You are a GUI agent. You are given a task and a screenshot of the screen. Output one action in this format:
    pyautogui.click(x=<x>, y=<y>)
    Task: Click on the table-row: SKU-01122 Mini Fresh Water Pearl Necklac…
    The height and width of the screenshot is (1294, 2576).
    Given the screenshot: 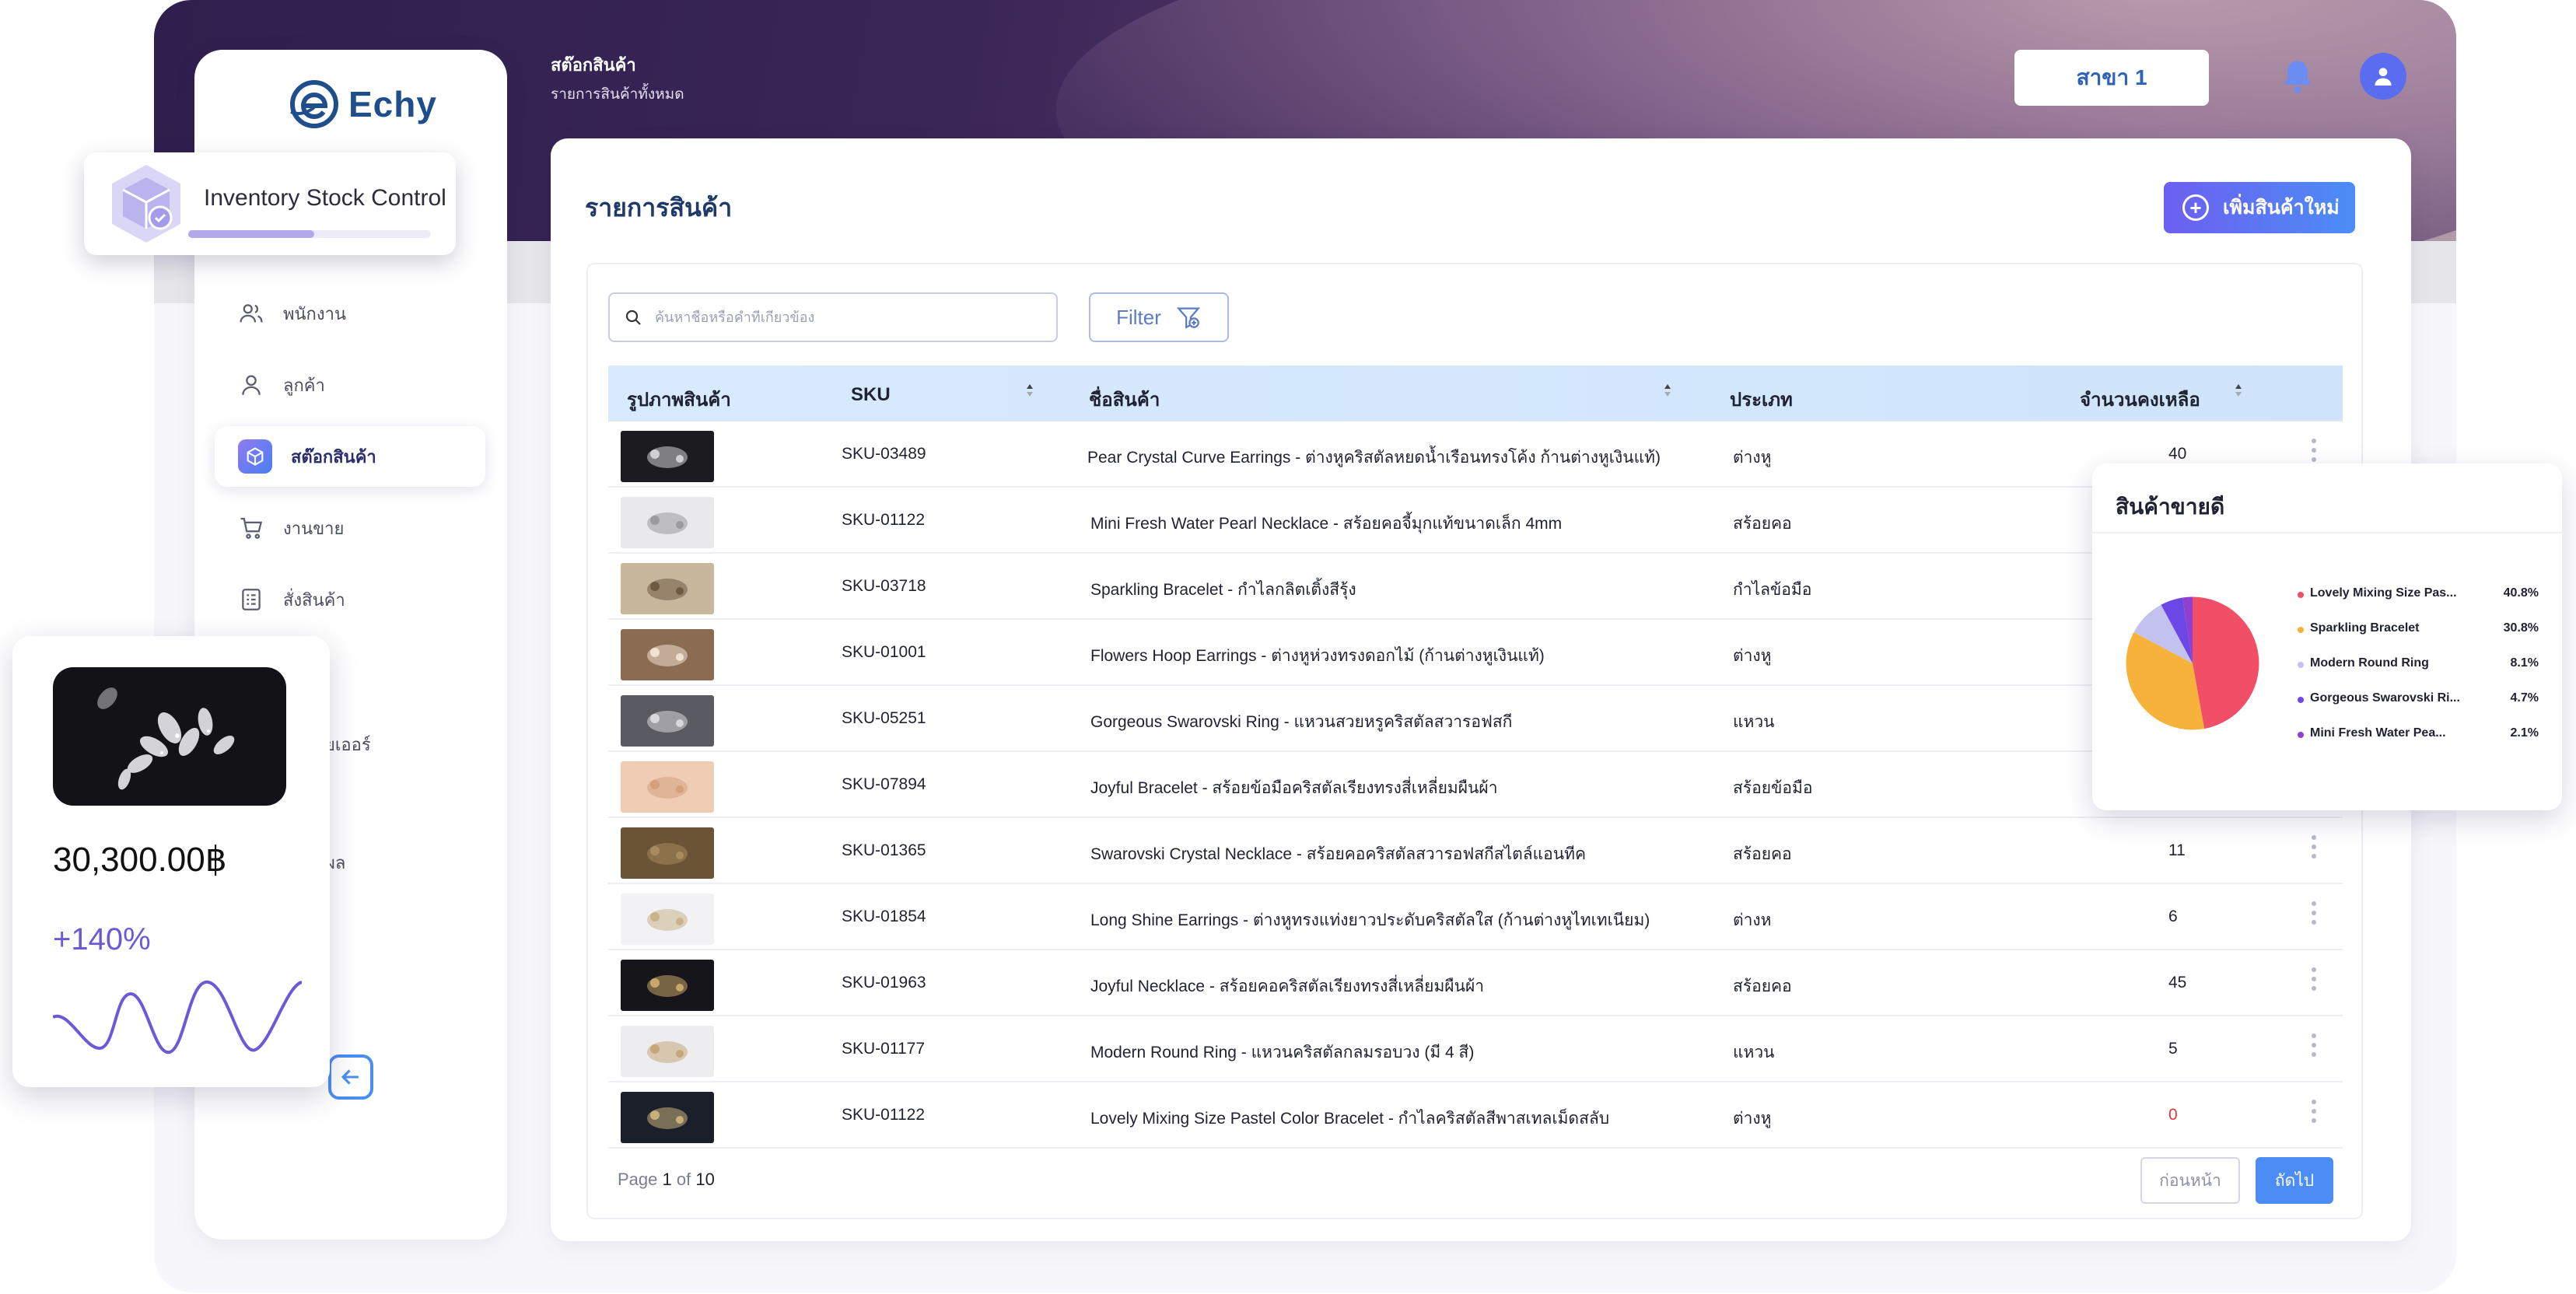 What is the action you would take?
    pyautogui.click(x=1475, y=521)
    